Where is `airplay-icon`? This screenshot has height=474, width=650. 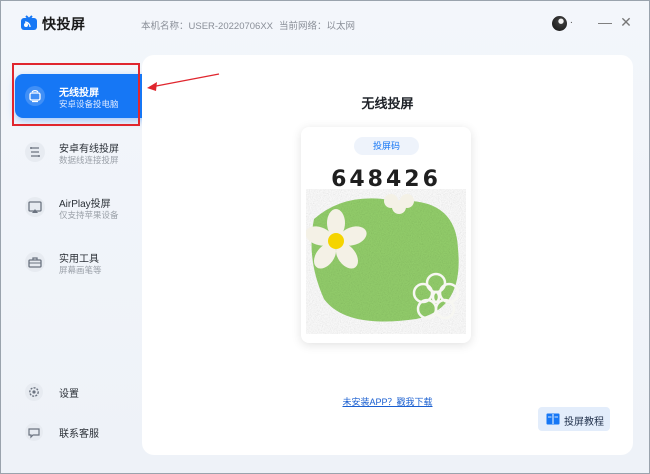 airplay-icon is located at coordinates (35, 207).